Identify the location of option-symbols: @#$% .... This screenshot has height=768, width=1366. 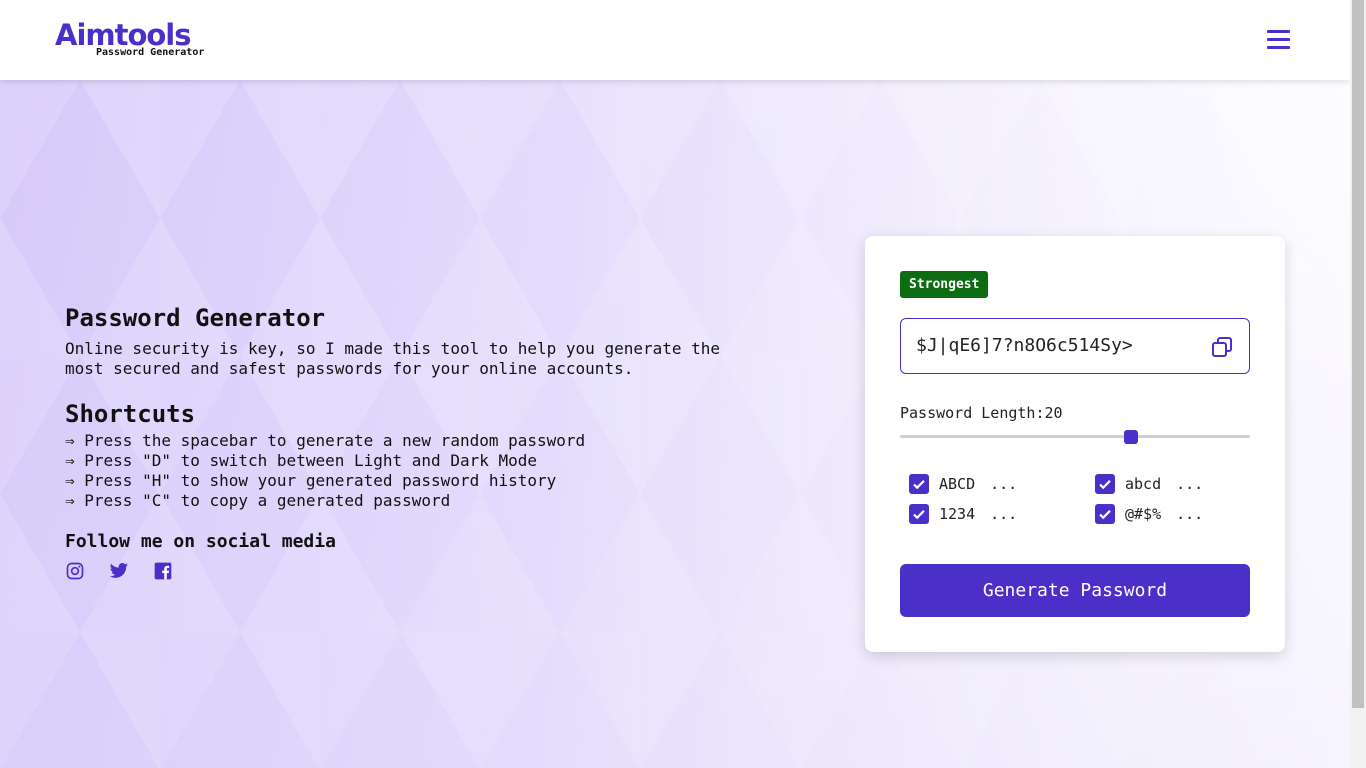
(1149, 514).